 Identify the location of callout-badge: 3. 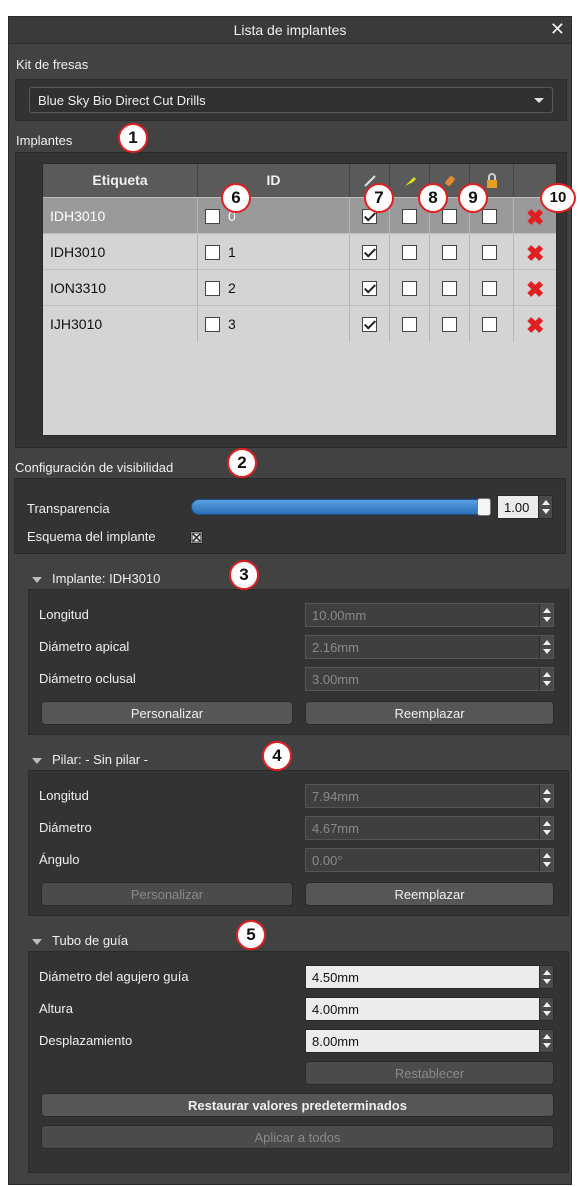
(244, 575).